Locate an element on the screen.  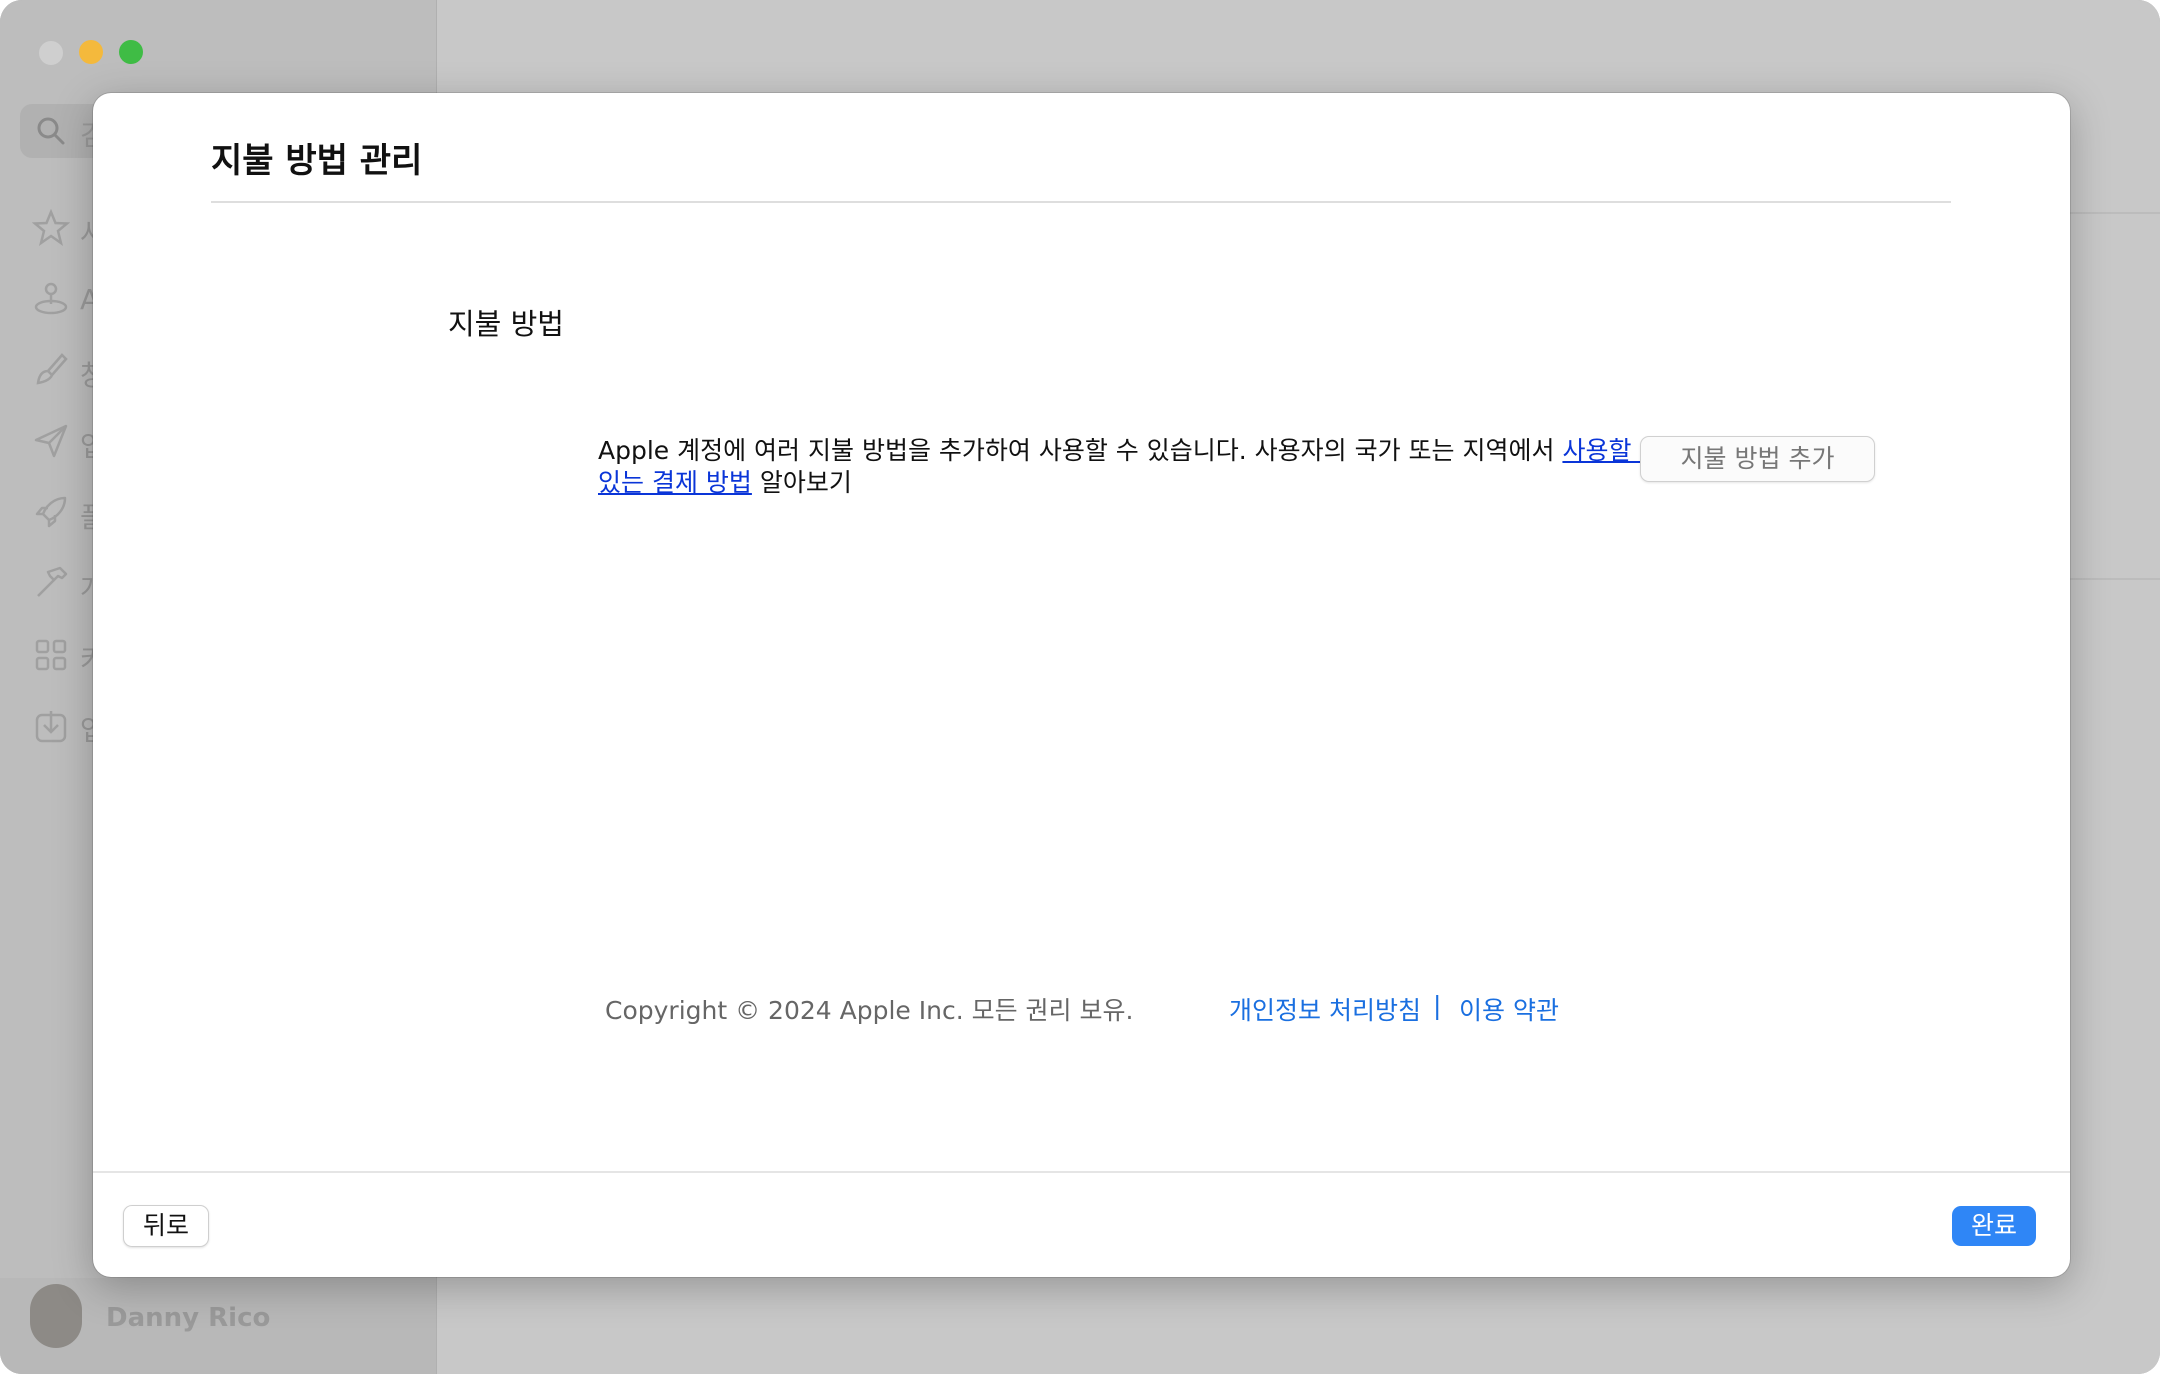
copyright-text: Copyright © 2024 Apple Inc. 모든 권리 보유. is located at coordinates (869, 1010).